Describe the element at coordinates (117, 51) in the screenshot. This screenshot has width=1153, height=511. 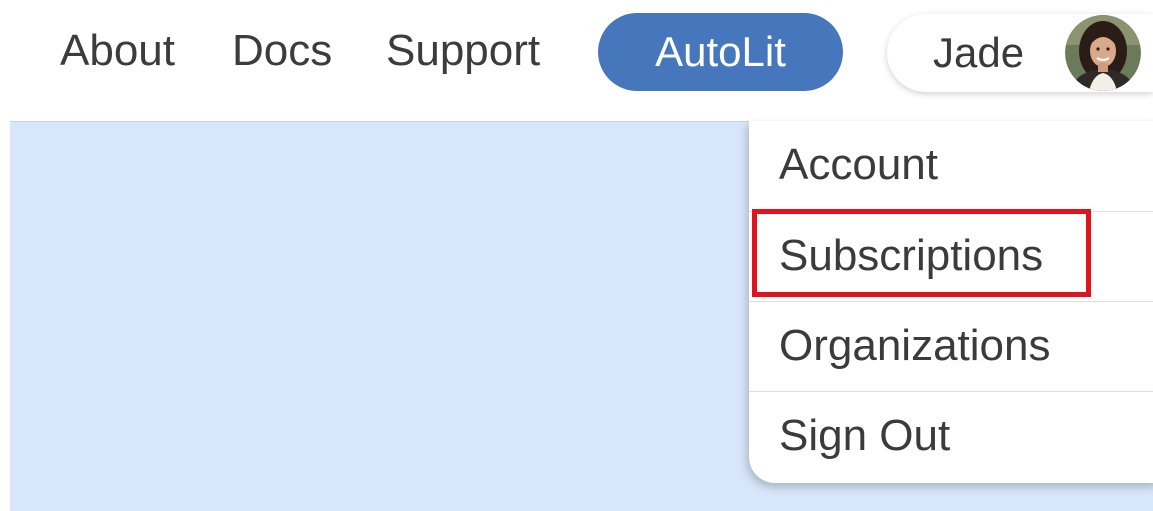
I see `nav-link-about: About` at that location.